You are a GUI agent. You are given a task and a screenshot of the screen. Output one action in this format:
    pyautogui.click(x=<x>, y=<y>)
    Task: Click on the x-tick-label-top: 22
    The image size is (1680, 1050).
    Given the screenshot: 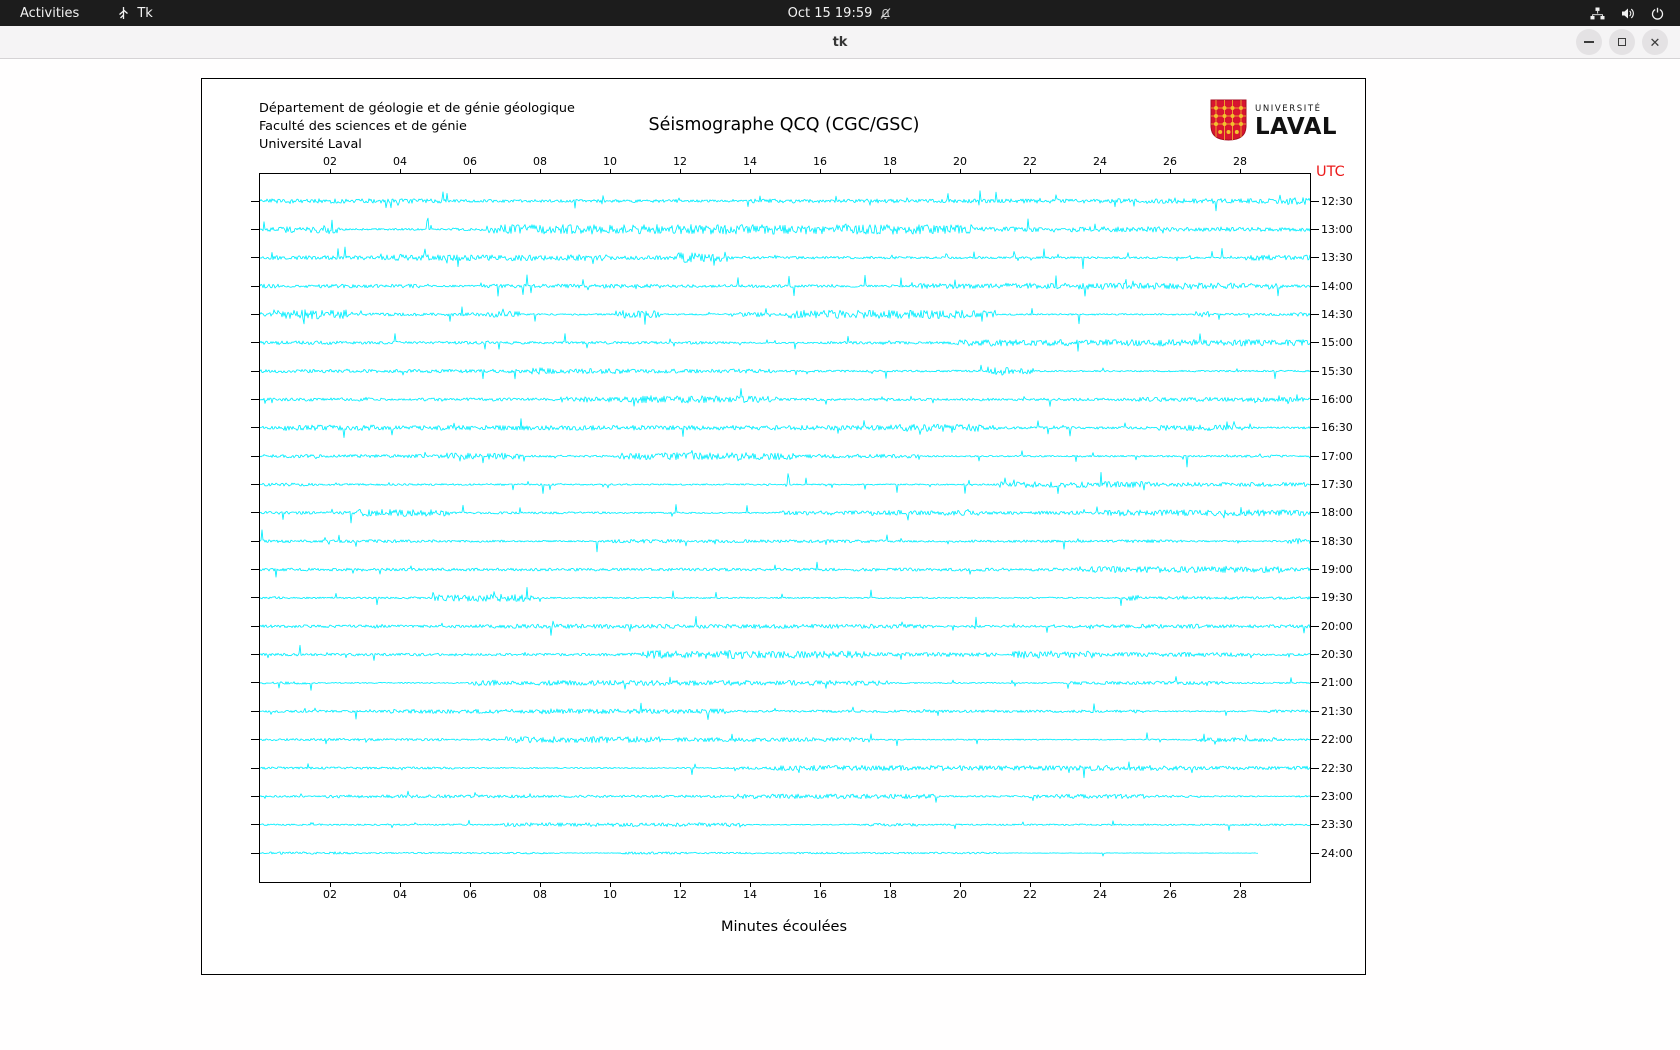 What is the action you would take?
    pyautogui.click(x=1030, y=161)
    